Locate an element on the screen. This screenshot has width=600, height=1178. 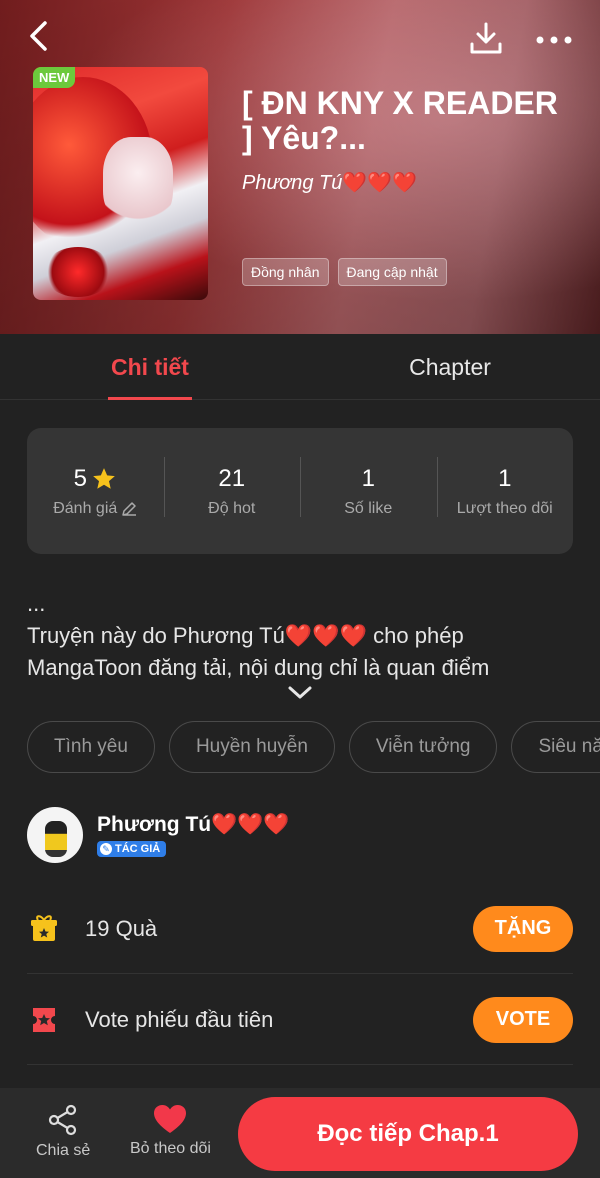
hot-label: Độ hot is located at coordinates (232, 508).